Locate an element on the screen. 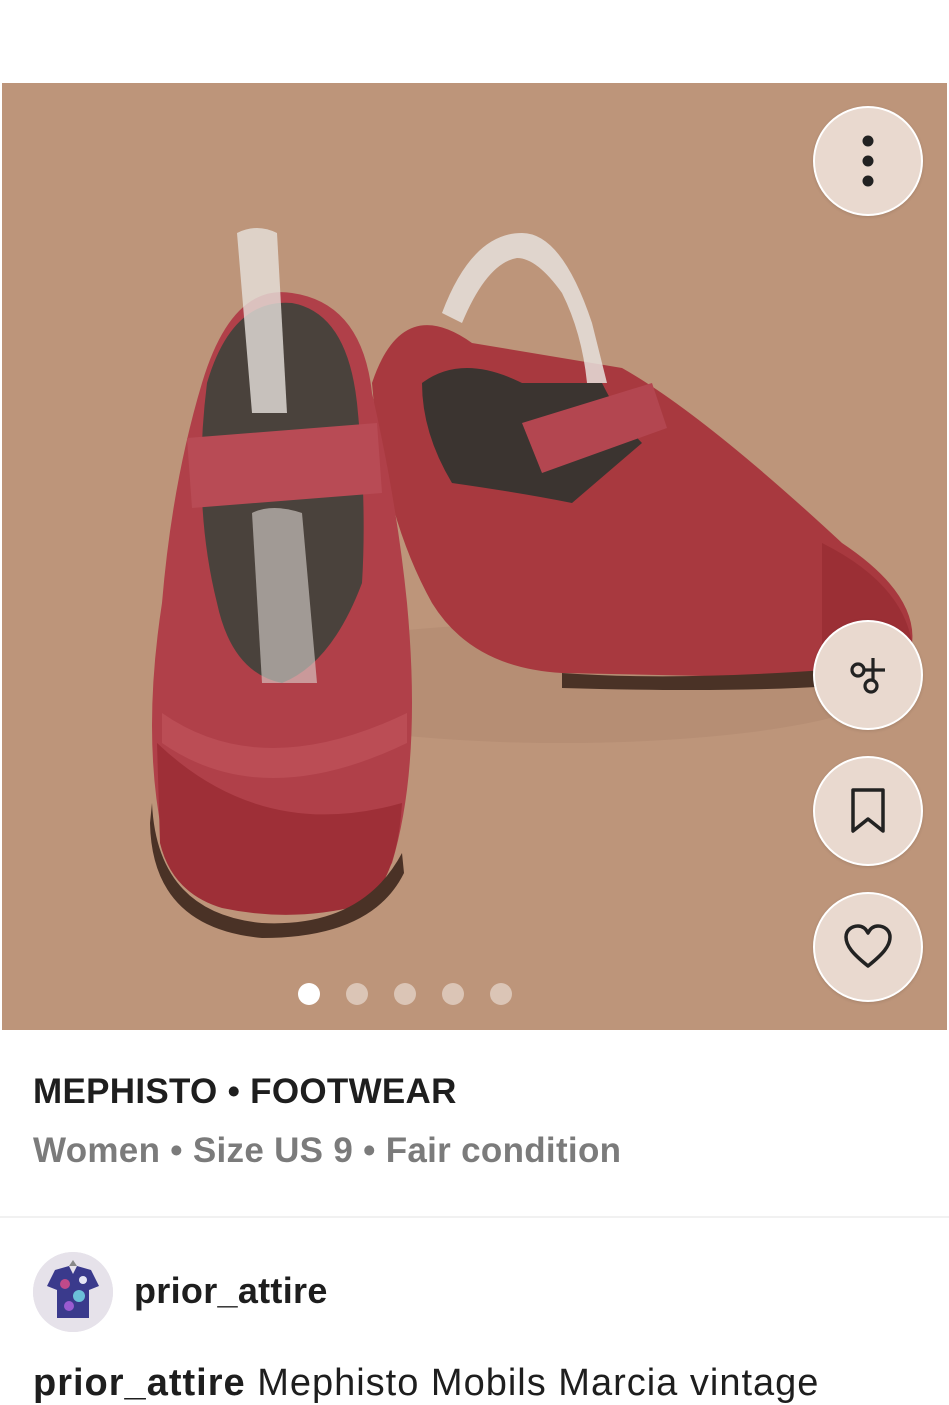  outfit-cut-icon is located at coordinates (867, 676).